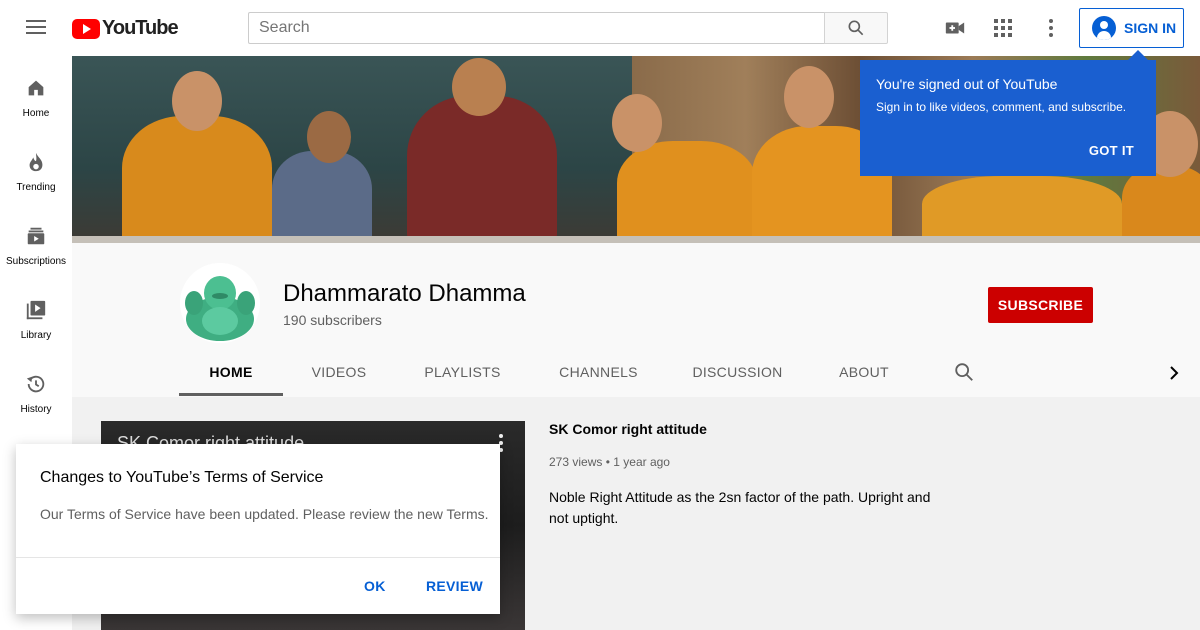 The width and height of the screenshot is (1200, 630). What do you see at coordinates (404, 293) in the screenshot?
I see `channel-name: Dhammarato Dhamma` at bounding box center [404, 293].